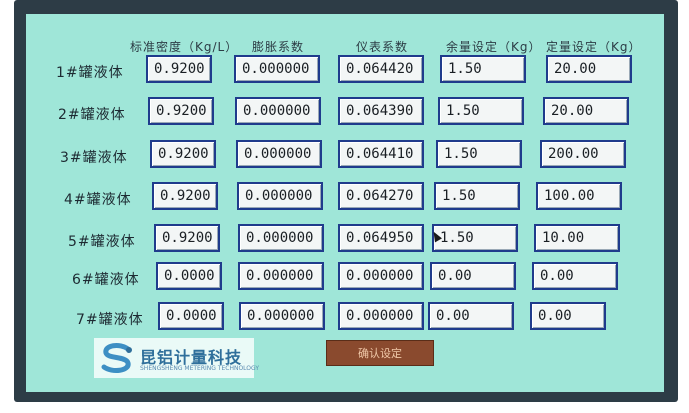  I want to click on expansion-field-tank-3: 0.000000, so click(279, 154).